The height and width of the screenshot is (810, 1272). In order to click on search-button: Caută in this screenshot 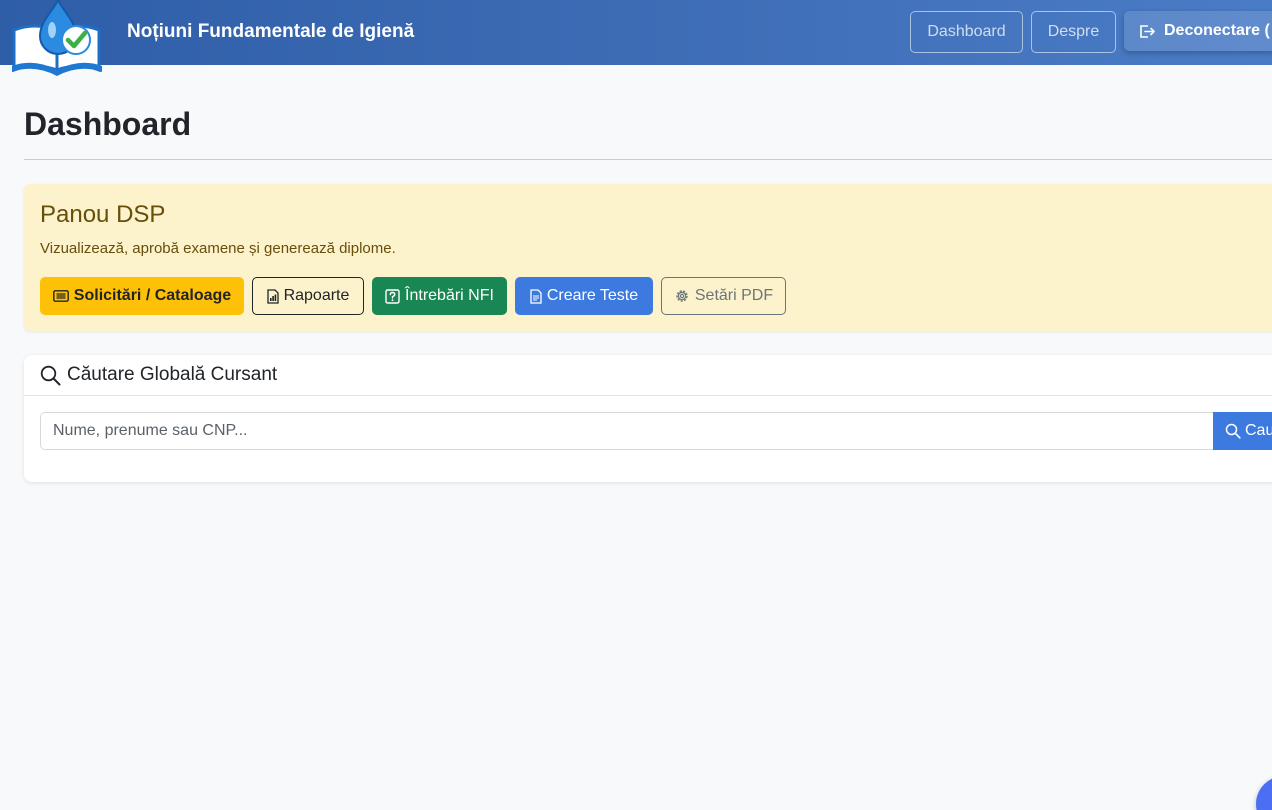, I will do `click(1242, 431)`.